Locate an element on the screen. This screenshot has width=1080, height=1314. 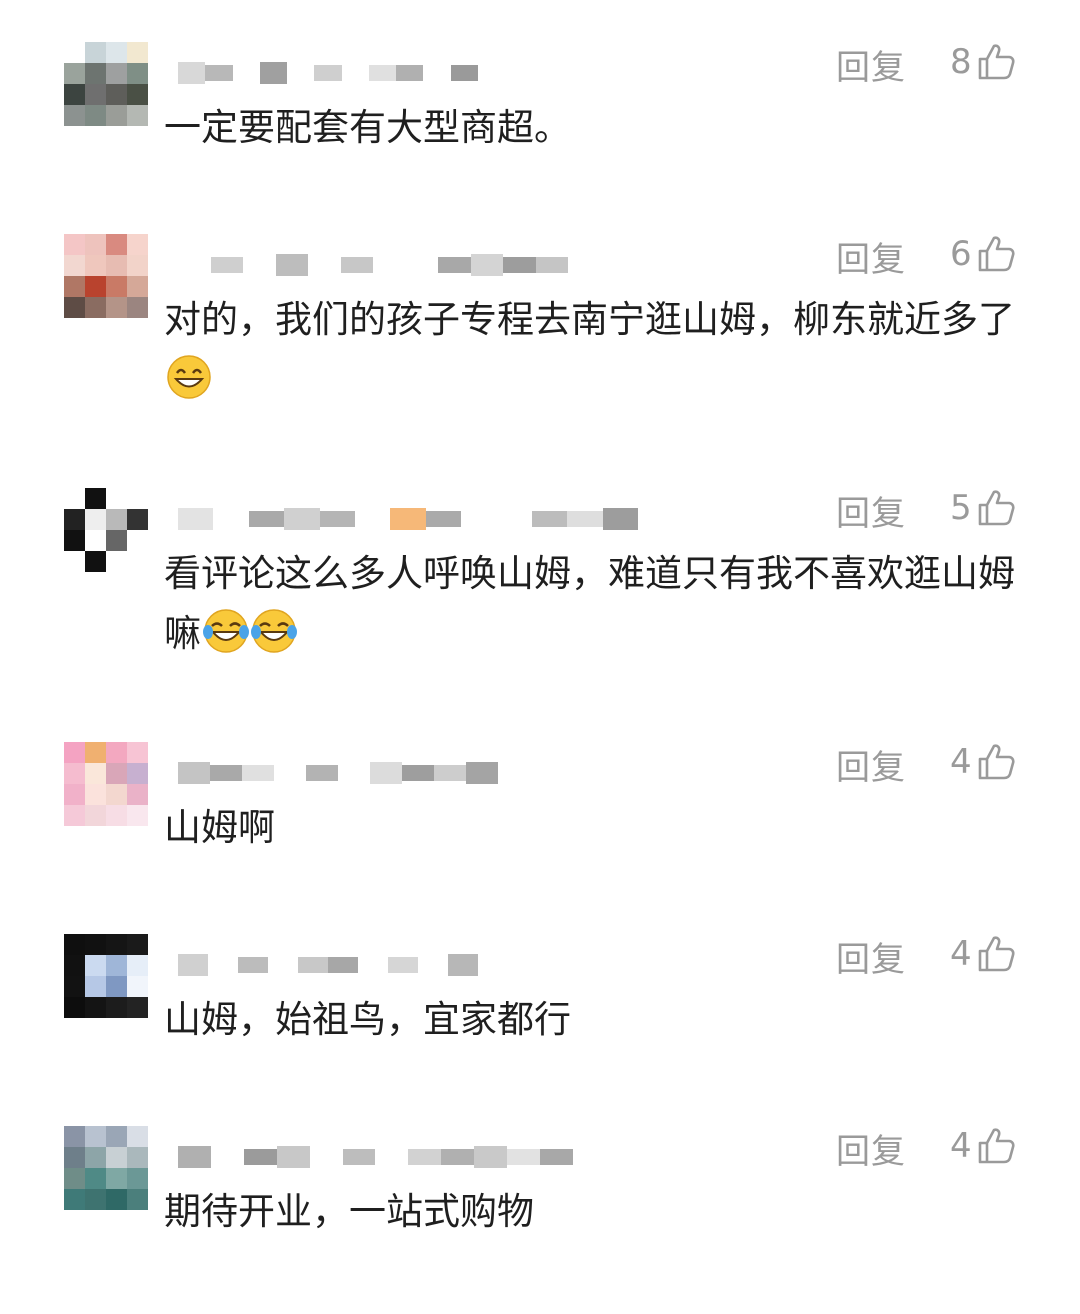
comment-item: 回复 6 对的，我们的孩子专程去南宁逛山姆，柳东就近多了 is located at coordinates (540, 327).